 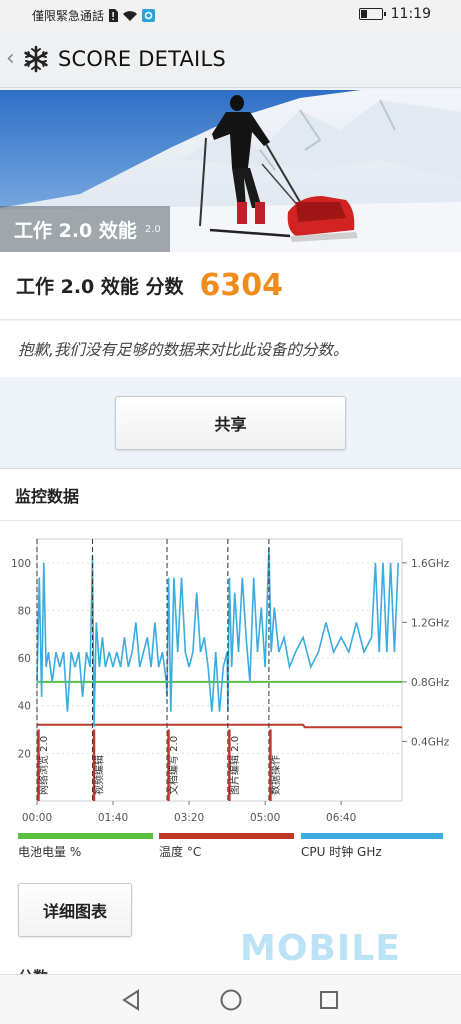 I want to click on hero-label: 工作 2.0 效能 2.0, so click(x=85, y=229).